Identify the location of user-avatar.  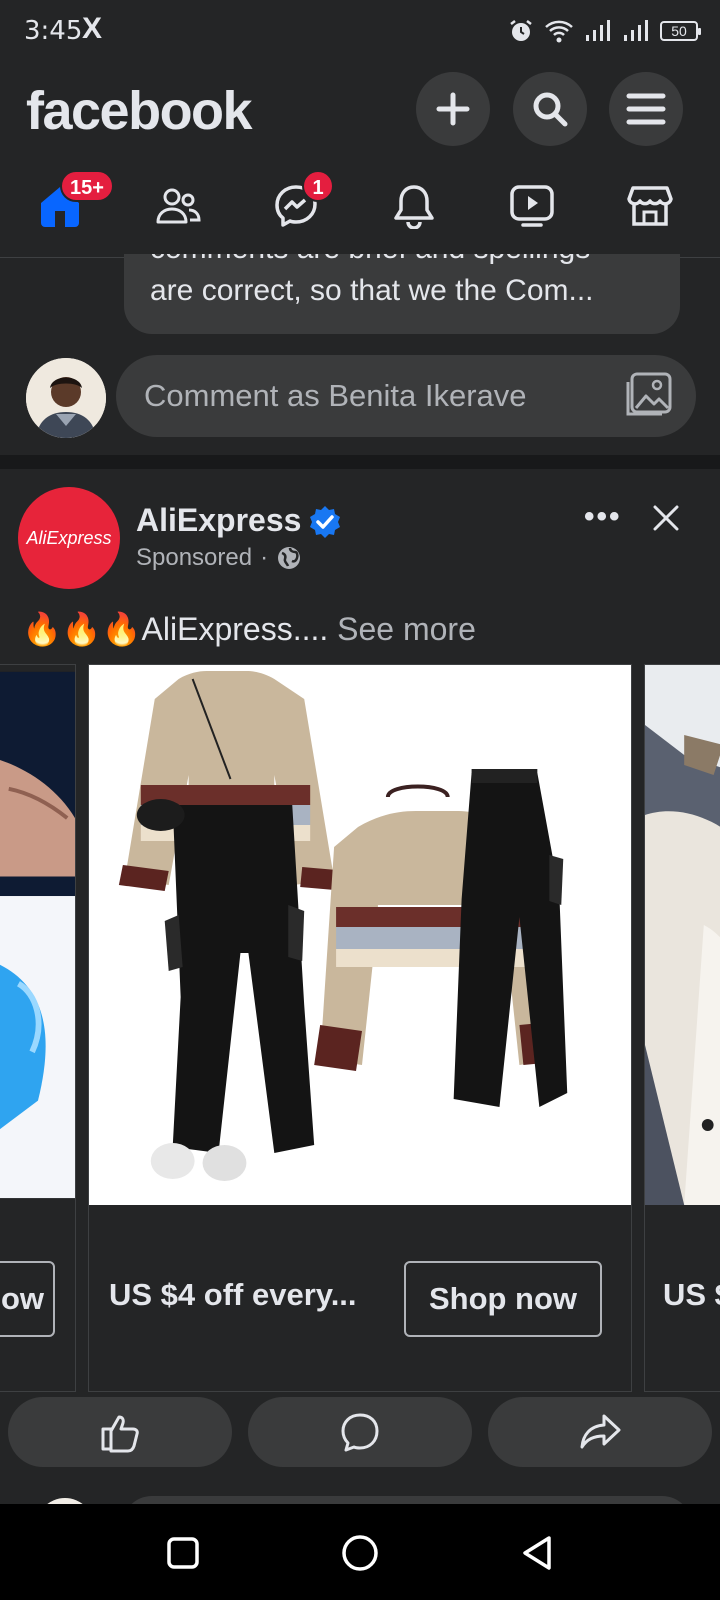
(66, 398).